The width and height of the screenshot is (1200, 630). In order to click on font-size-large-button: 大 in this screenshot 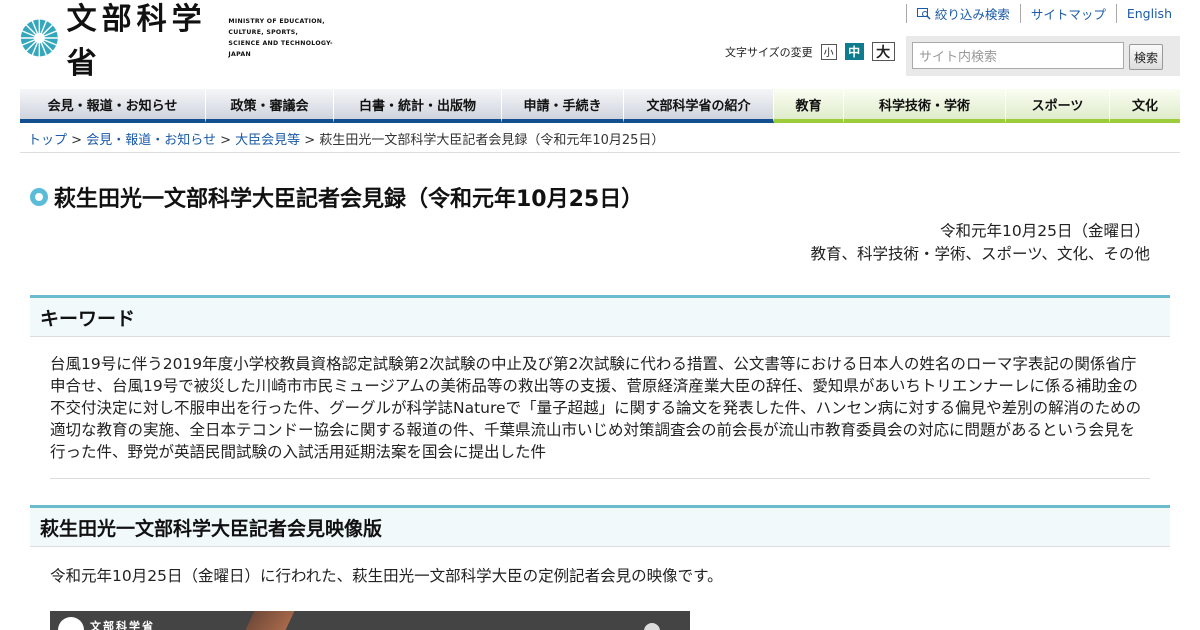, I will do `click(883, 51)`.